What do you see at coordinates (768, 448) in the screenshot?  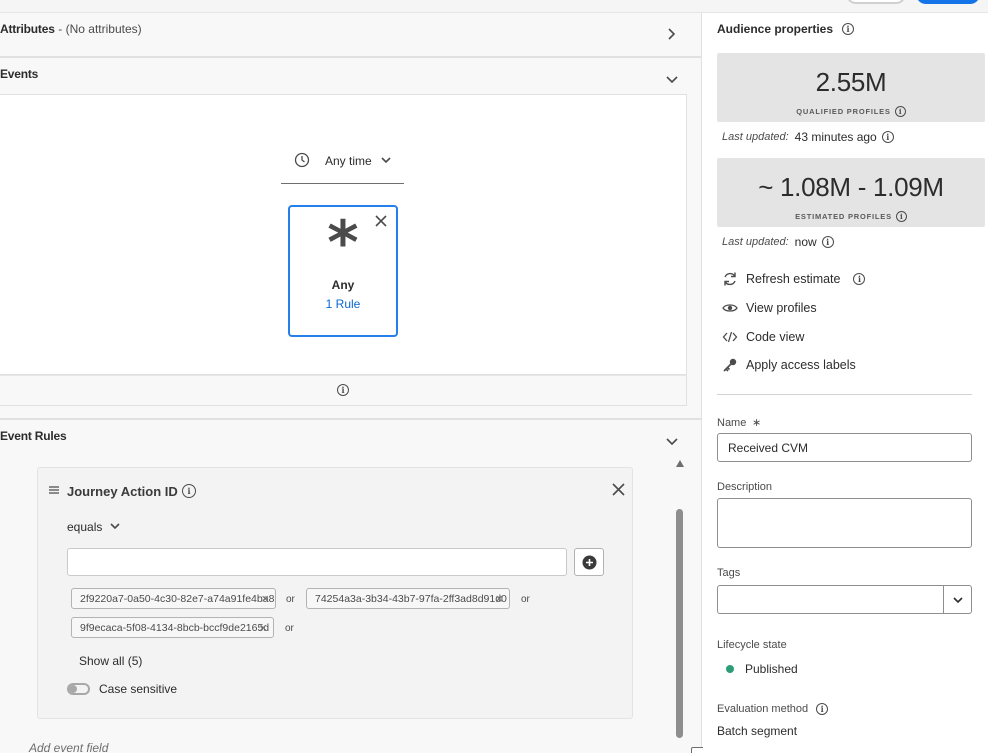 I see `name-input-value: Received CVM` at bounding box center [768, 448].